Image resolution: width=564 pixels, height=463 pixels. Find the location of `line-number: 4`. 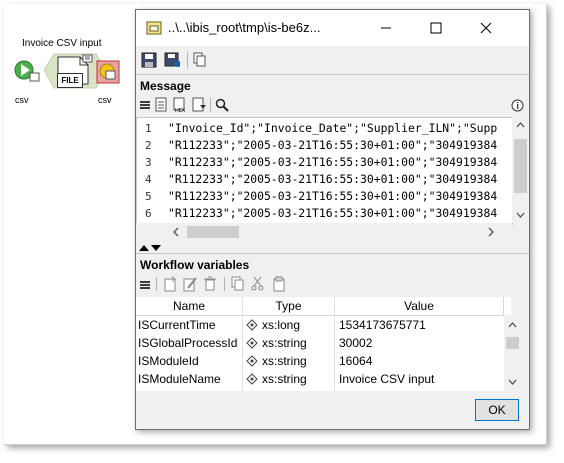

line-number: 4 is located at coordinates (148, 179).